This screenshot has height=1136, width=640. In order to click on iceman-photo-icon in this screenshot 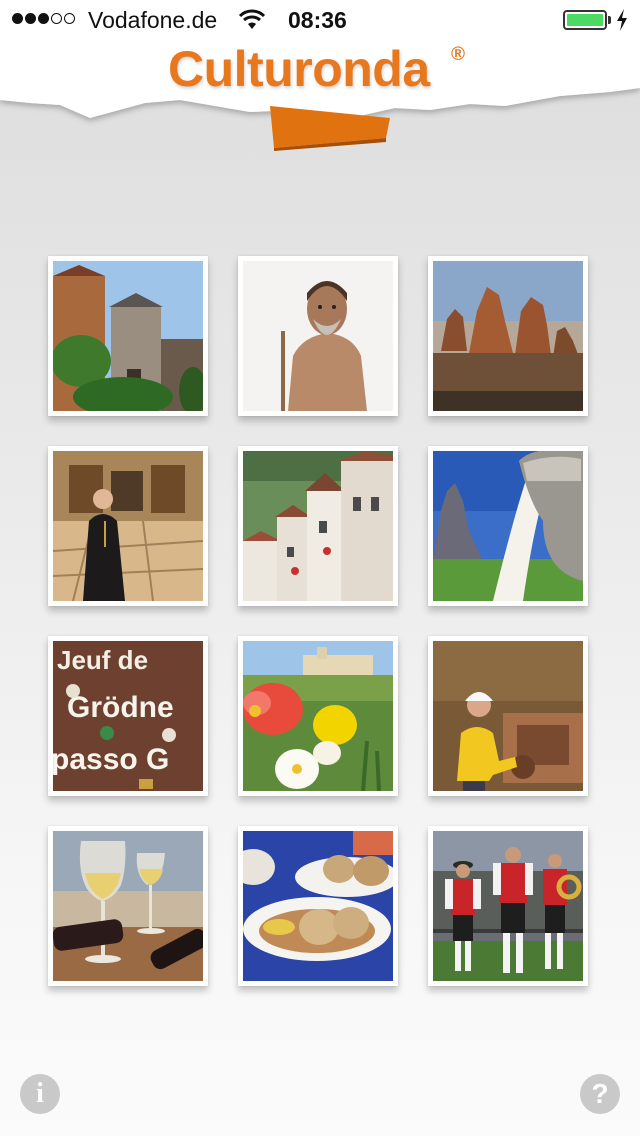, I will do `click(318, 336)`.